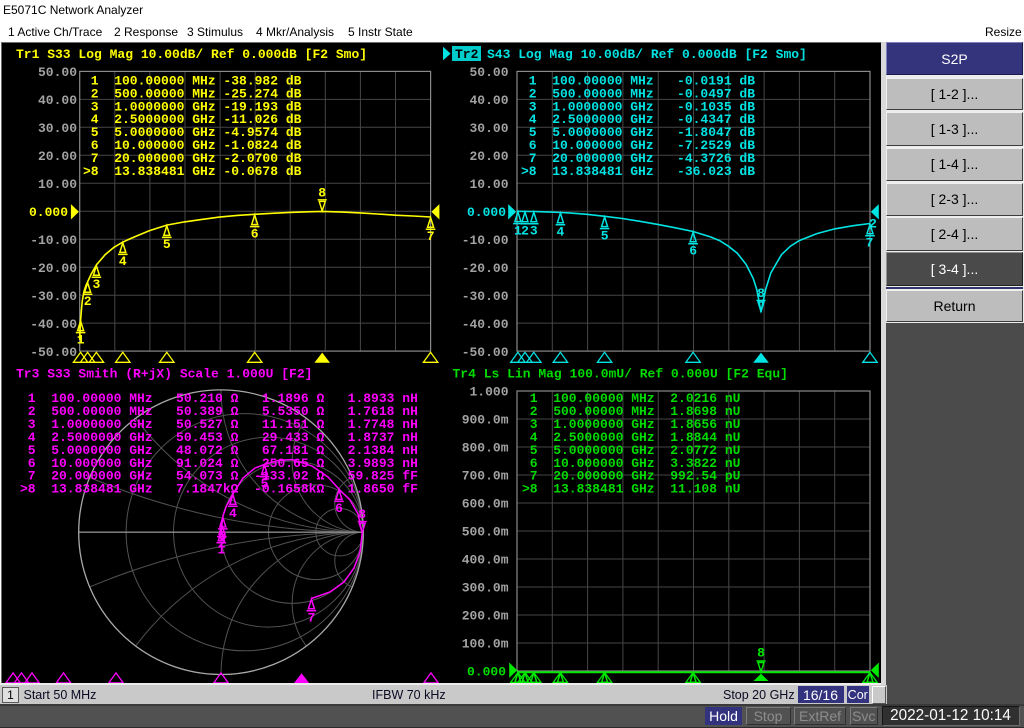 This screenshot has height=728, width=1024. Describe the element at coordinates (81, 339) in the screenshot. I see `svg-text: 1` at that location.